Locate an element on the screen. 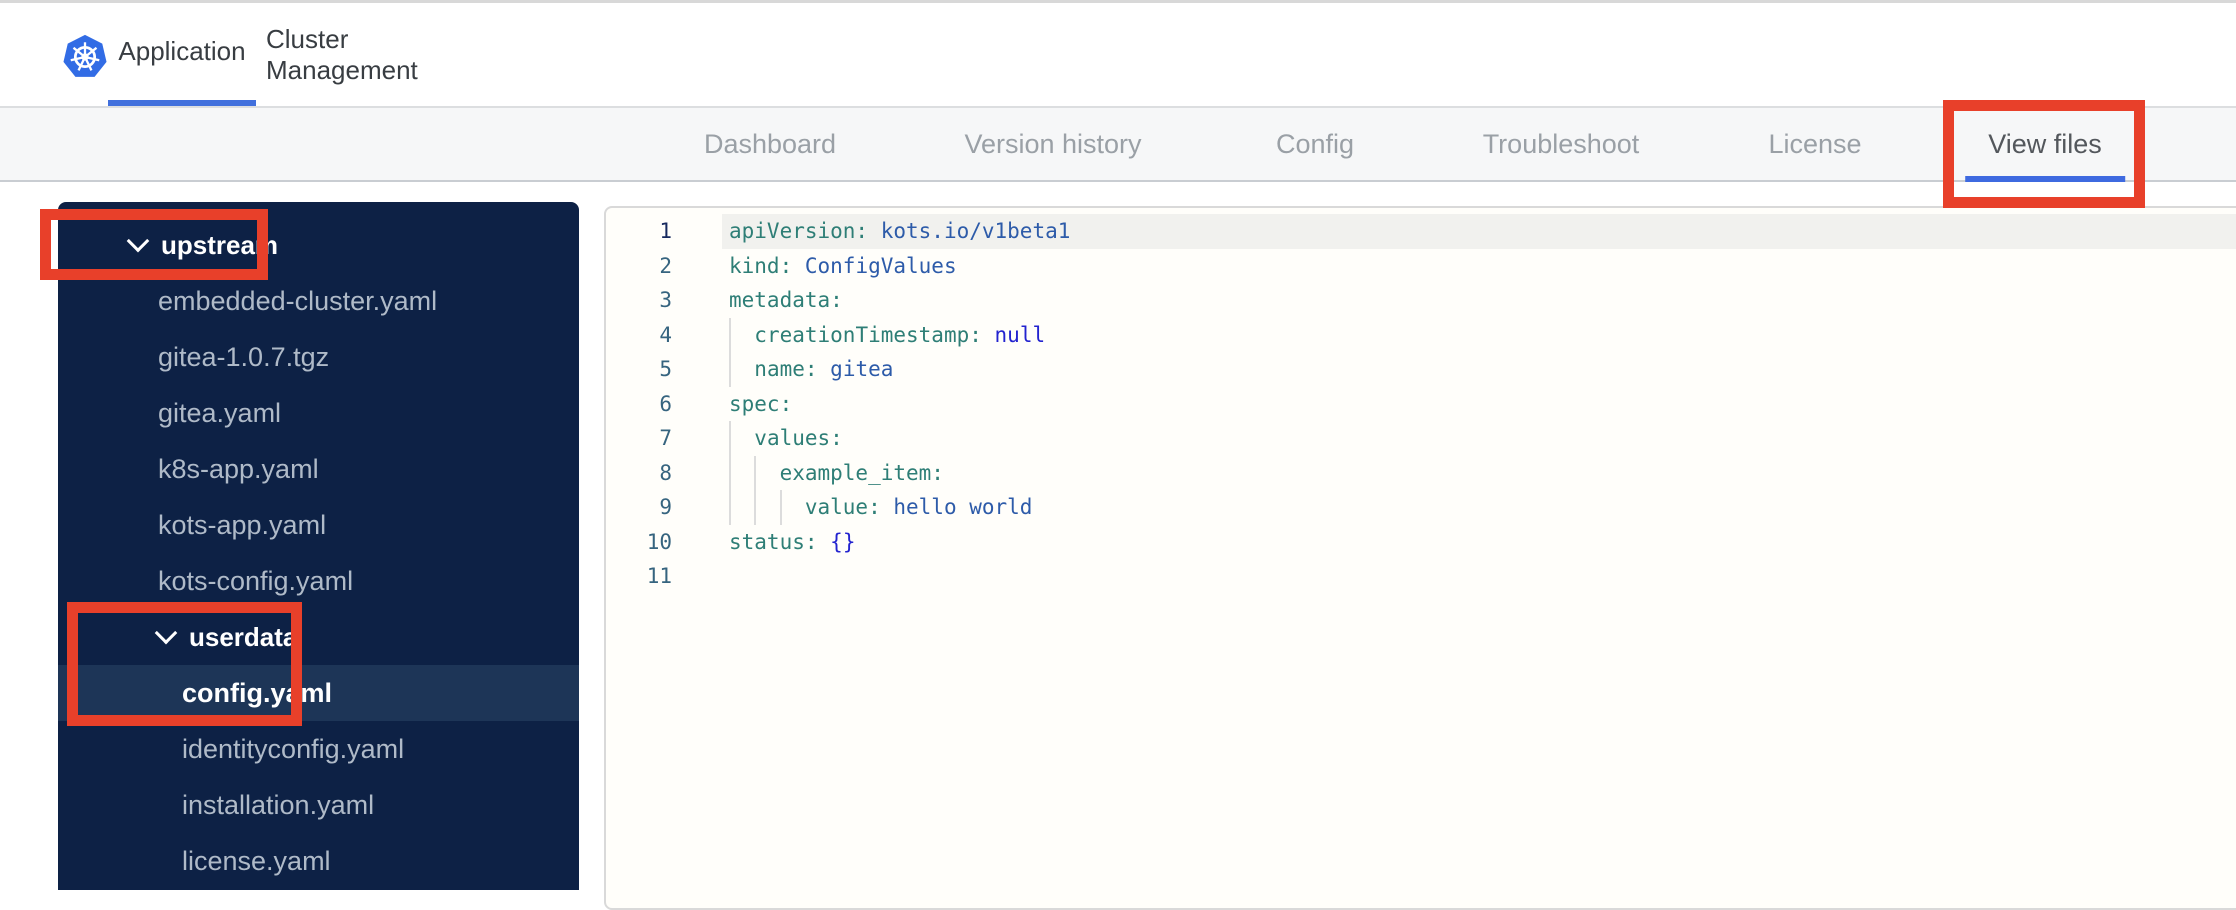 This screenshot has height=910, width=2236. line-number: 7 is located at coordinates (665, 438).